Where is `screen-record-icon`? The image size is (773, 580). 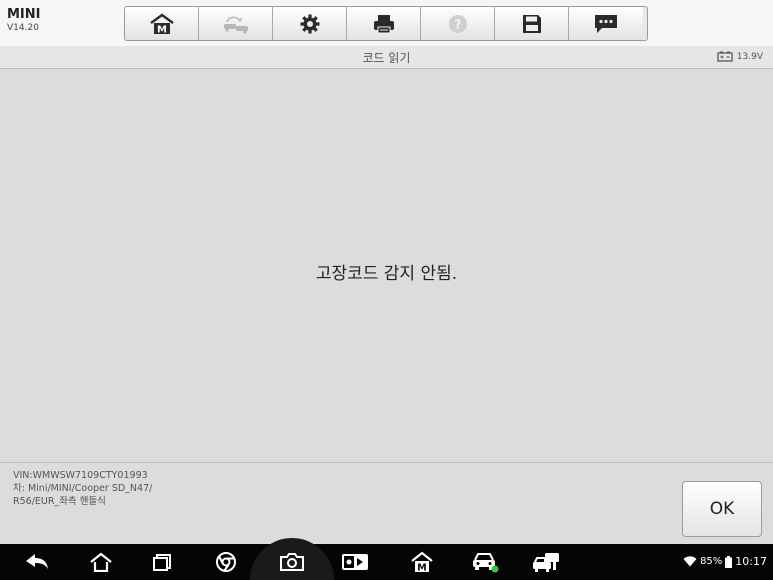 screen-record-icon is located at coordinates (355, 562).